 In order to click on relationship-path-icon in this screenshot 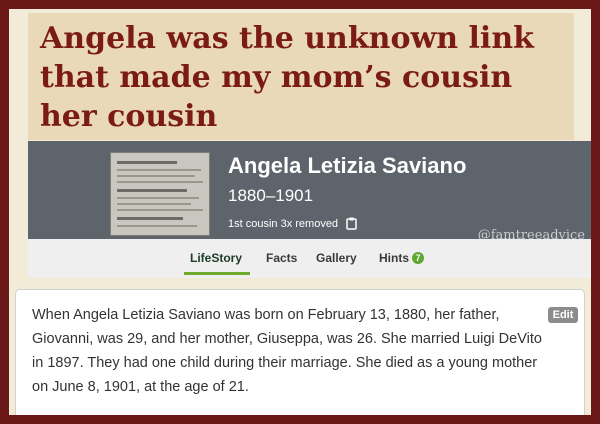, I will do `click(351, 223)`.